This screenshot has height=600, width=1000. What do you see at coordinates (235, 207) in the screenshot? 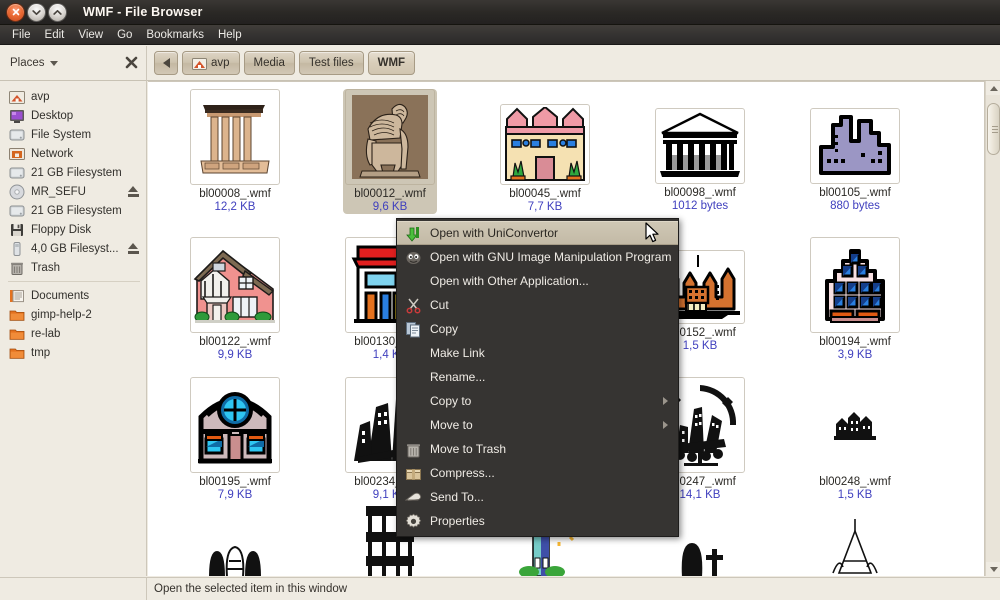
I see `file-size: 12,2 KB` at bounding box center [235, 207].